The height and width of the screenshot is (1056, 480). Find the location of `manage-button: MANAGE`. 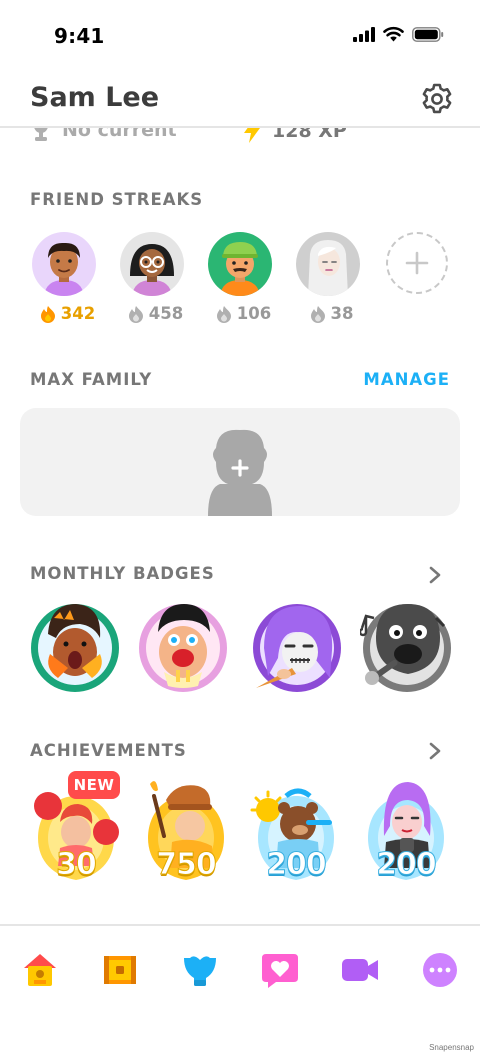

manage-button: MANAGE is located at coordinates (406, 379).